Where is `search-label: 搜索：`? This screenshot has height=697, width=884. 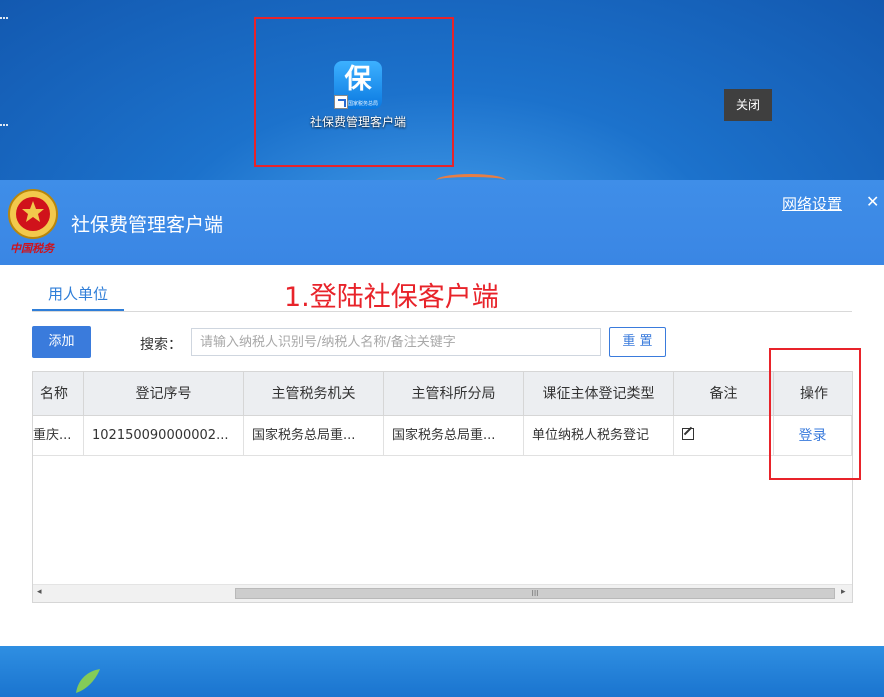 search-label: 搜索： is located at coordinates (161, 345).